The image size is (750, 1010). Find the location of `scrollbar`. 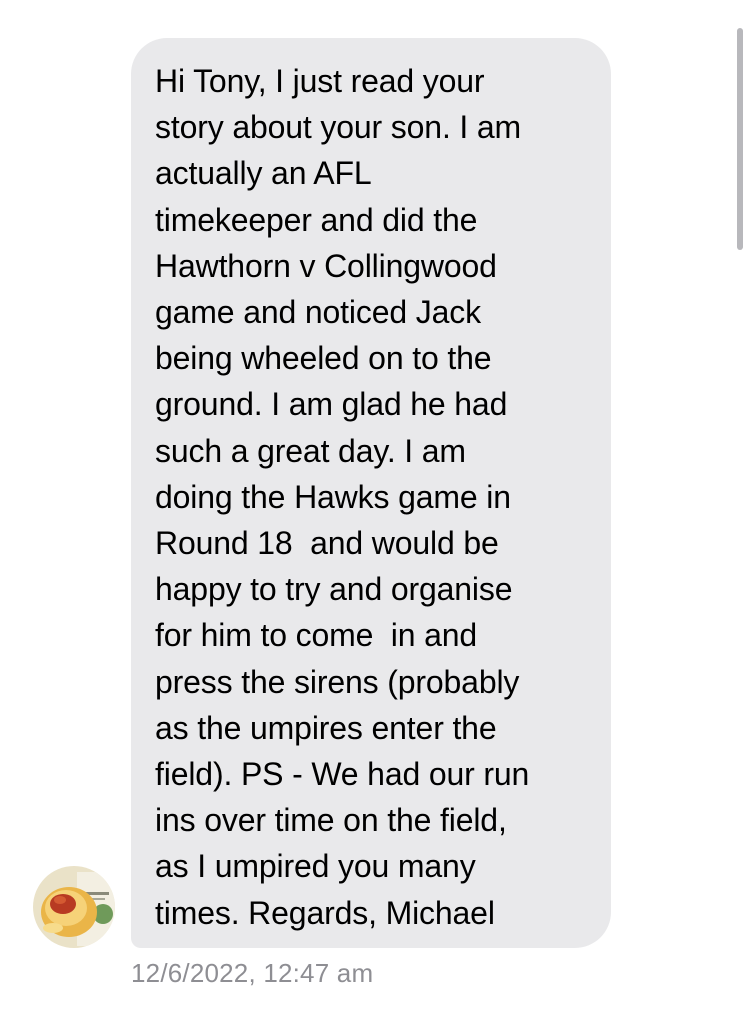

scrollbar is located at coordinates (740, 139).